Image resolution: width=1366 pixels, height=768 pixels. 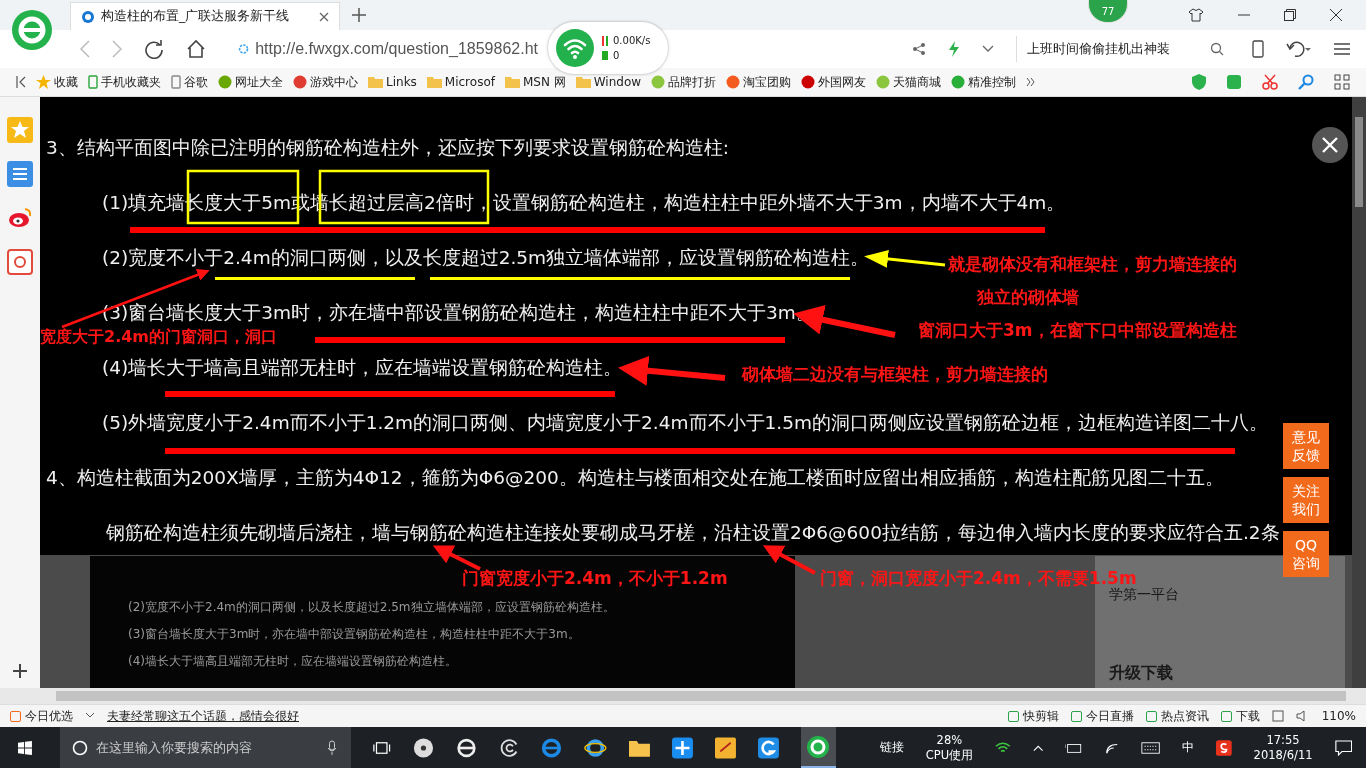 What do you see at coordinates (1177, 716) in the screenshot?
I see `status-link: 热点资讯` at bounding box center [1177, 716].